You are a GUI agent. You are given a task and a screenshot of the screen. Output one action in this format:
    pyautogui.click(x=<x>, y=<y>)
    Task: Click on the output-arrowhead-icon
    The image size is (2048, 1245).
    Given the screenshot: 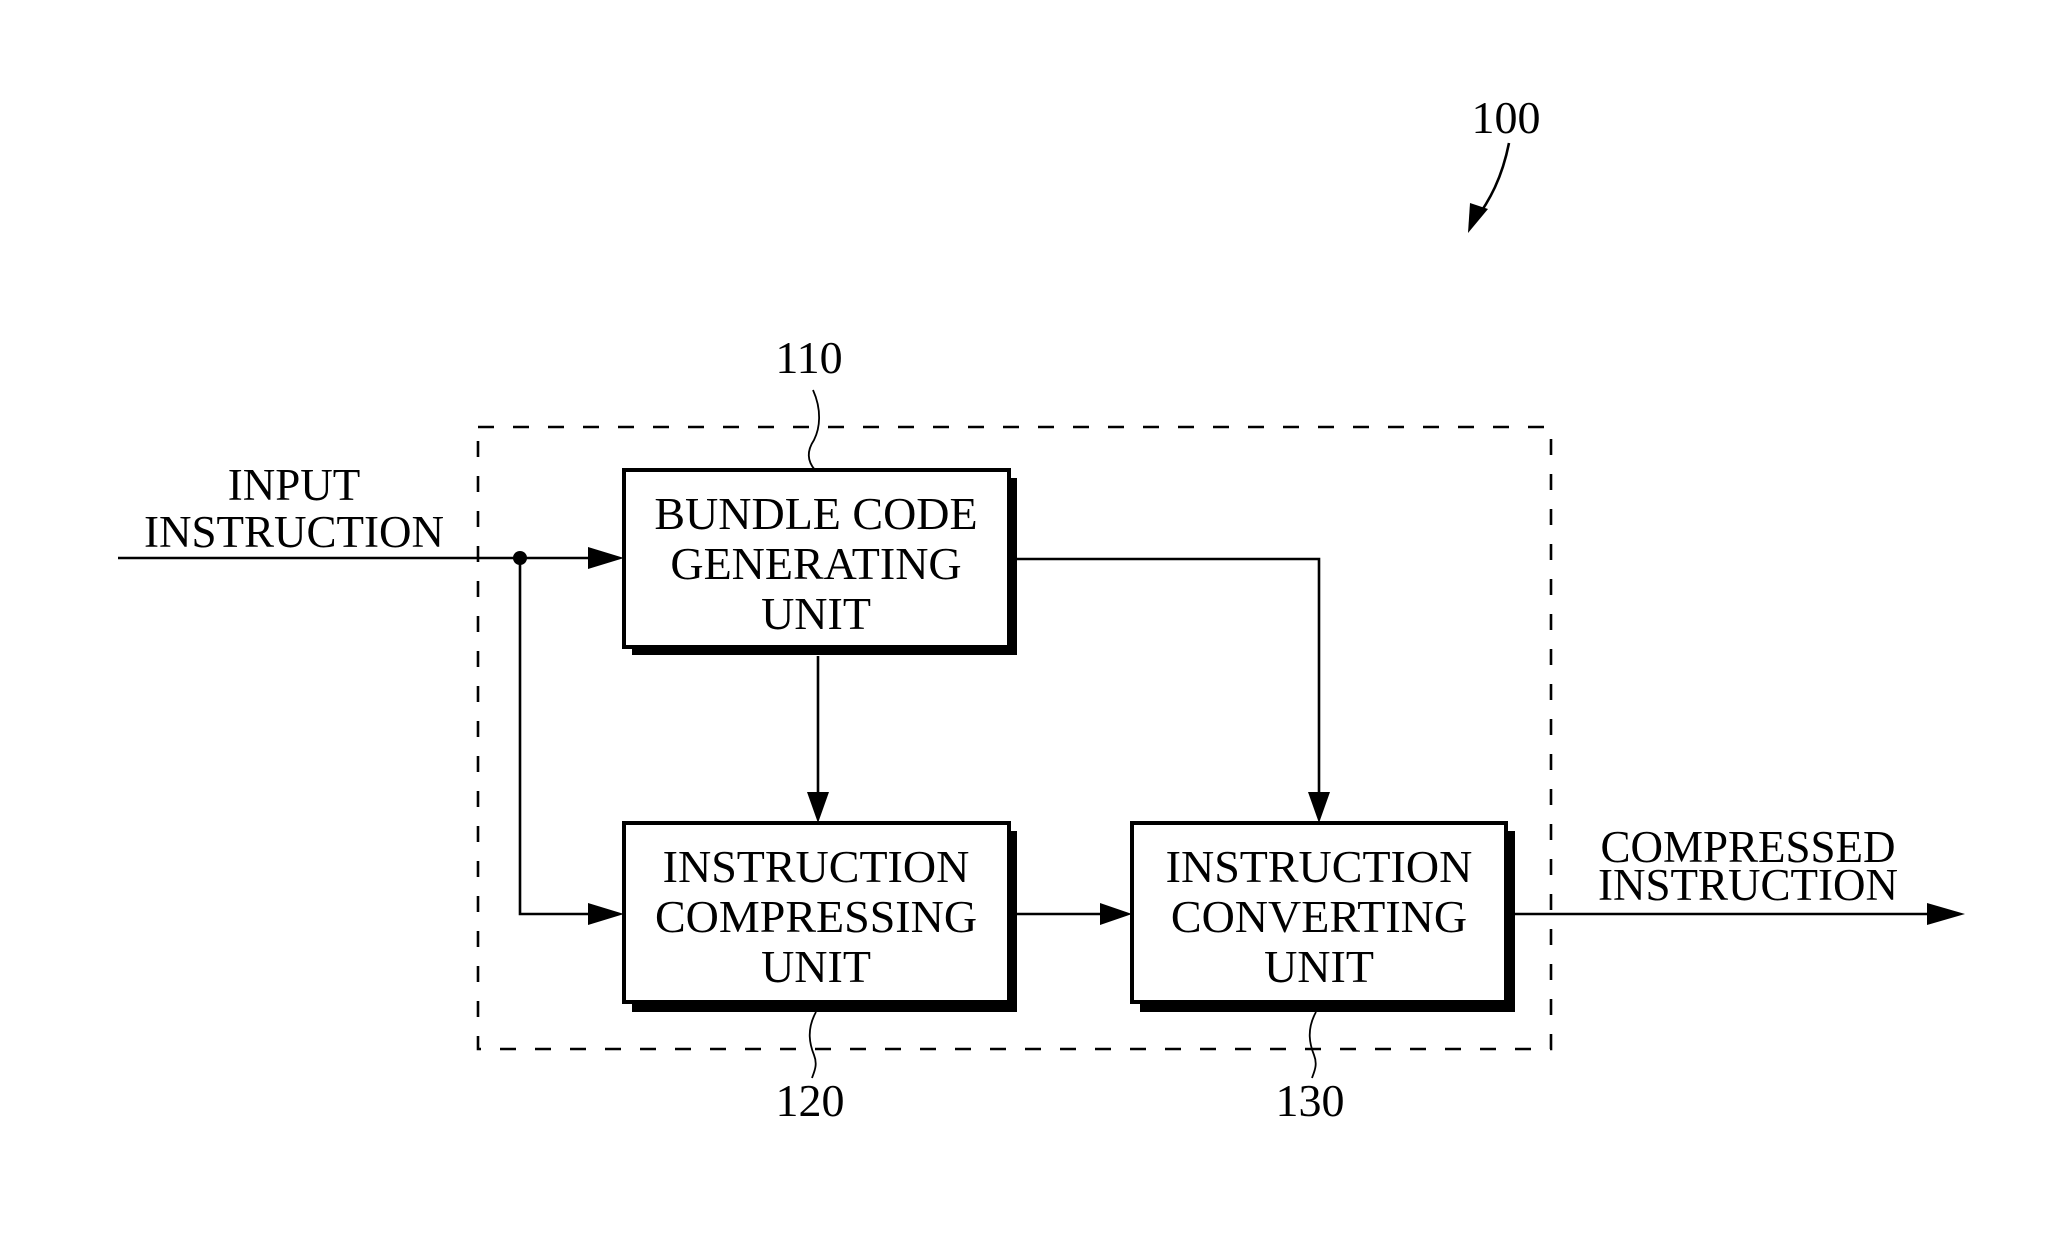 What is the action you would take?
    pyautogui.click(x=1946, y=914)
    